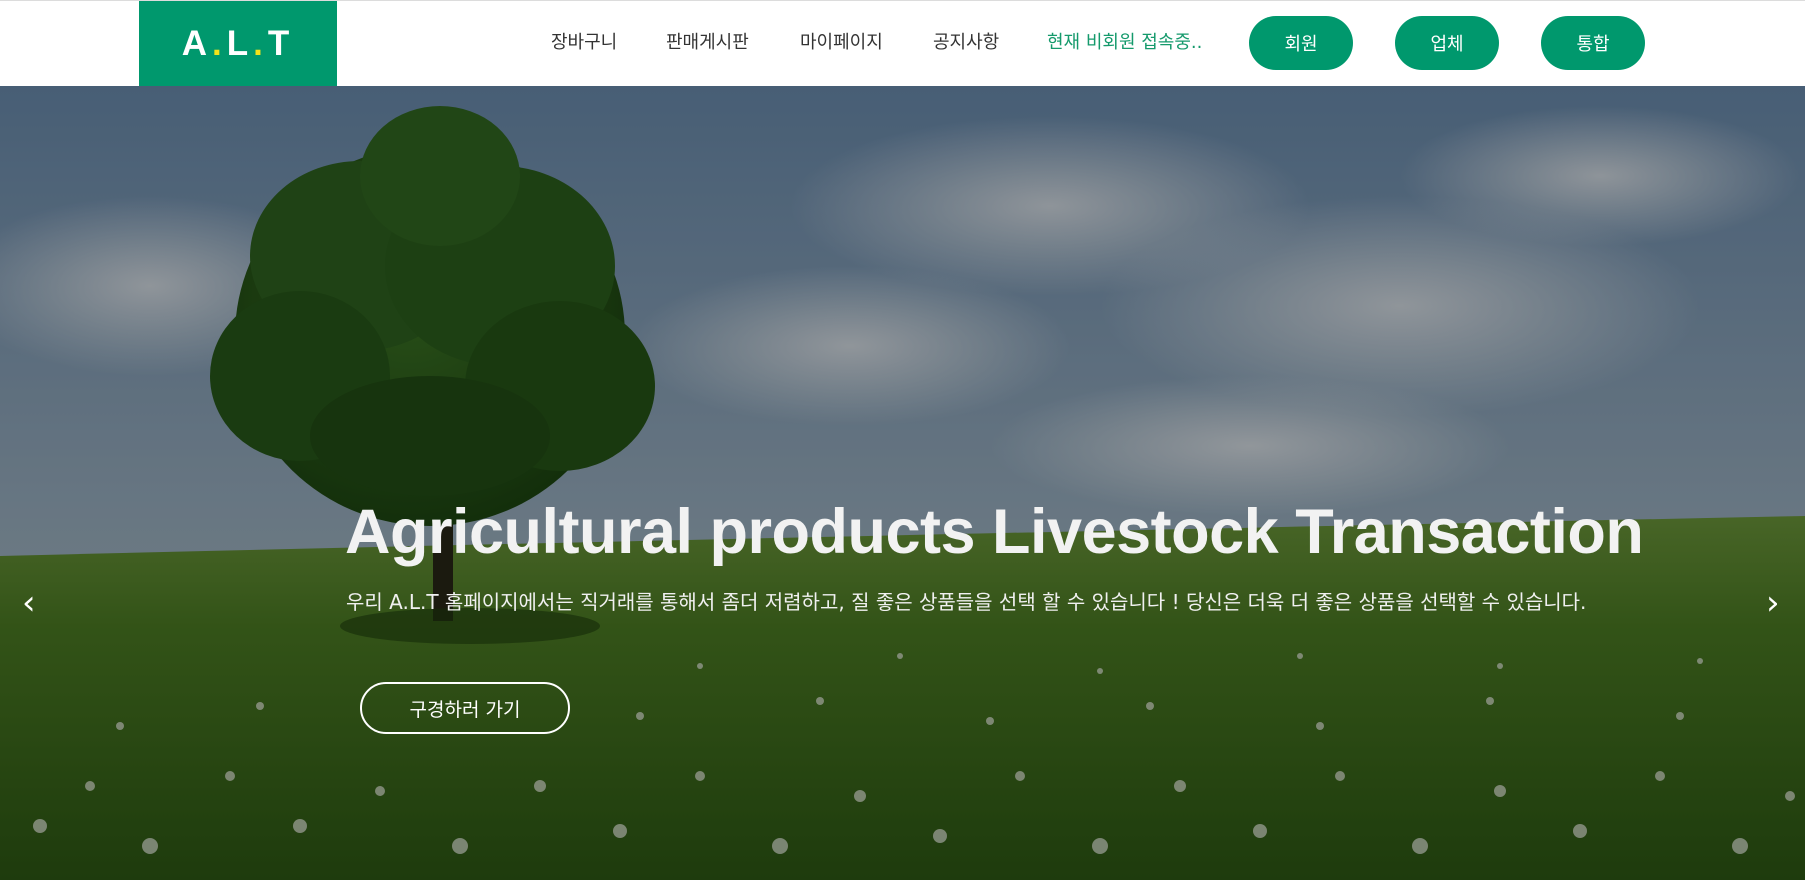  I want to click on browse-button: 구경하러 가기, so click(465, 708).